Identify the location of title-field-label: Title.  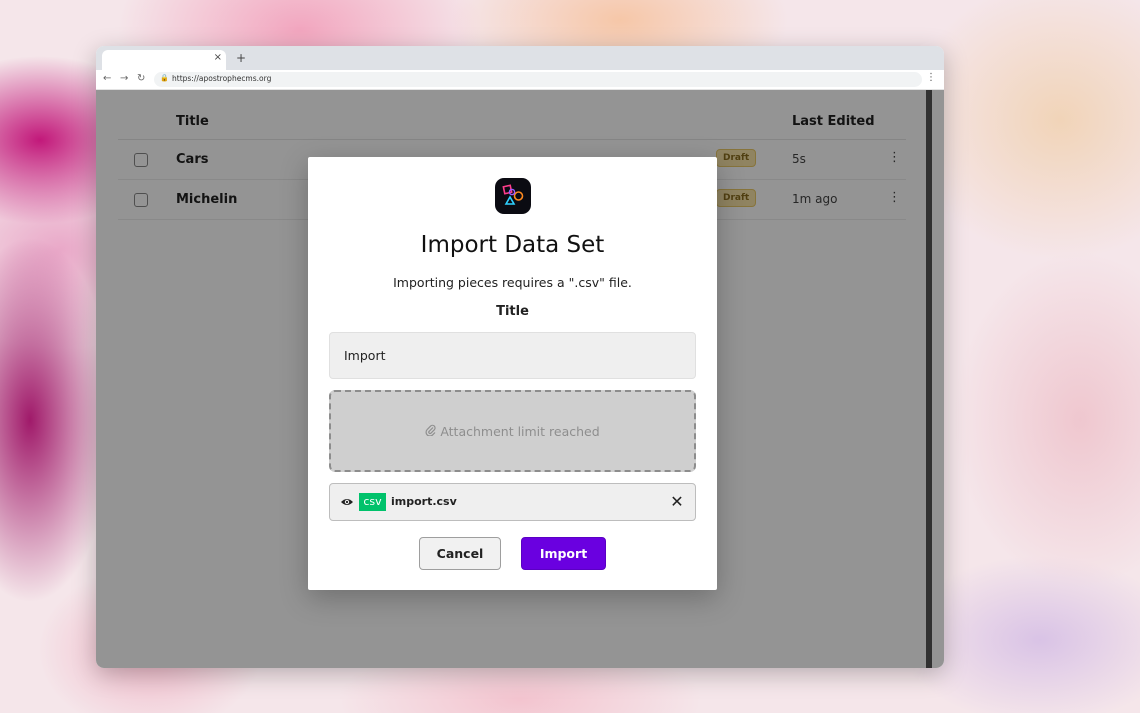
(512, 311).